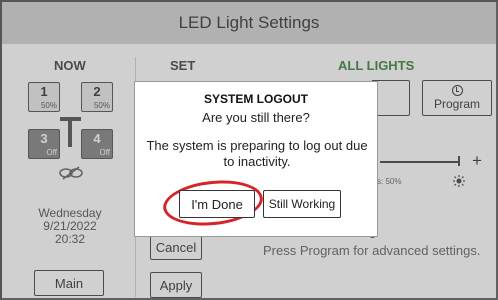  Describe the element at coordinates (256, 117) in the screenshot. I see `dialog-question: Are you still there?` at that location.